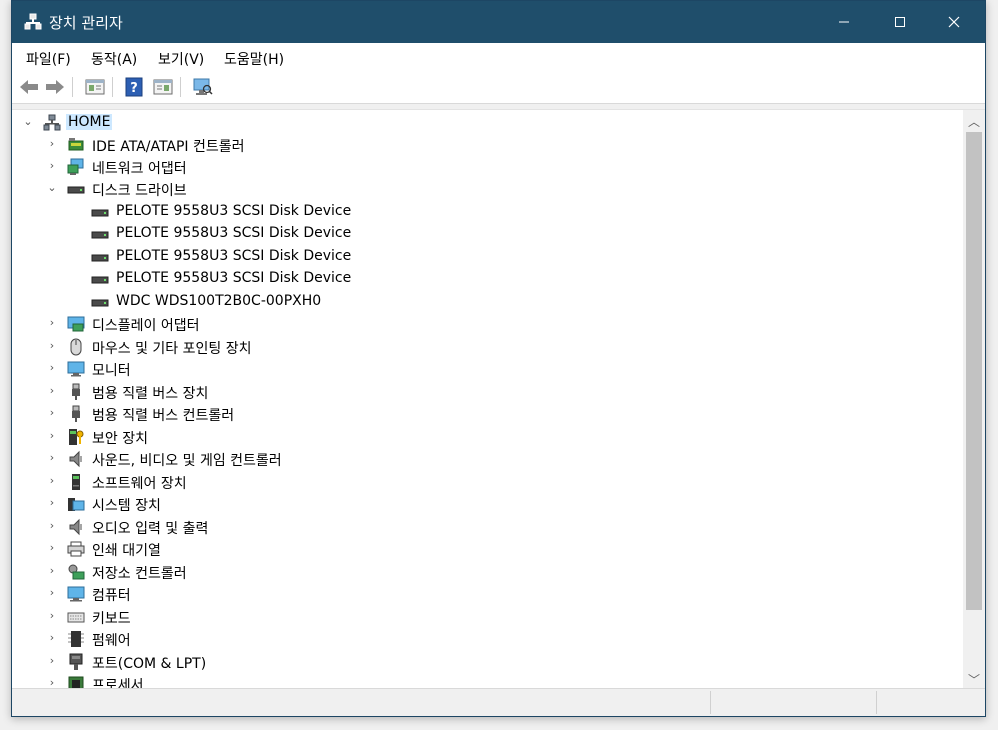 The height and width of the screenshot is (730, 998). I want to click on tree-item-disk-device: WDC WDS100T2B0C-00PXH0, so click(486, 302).